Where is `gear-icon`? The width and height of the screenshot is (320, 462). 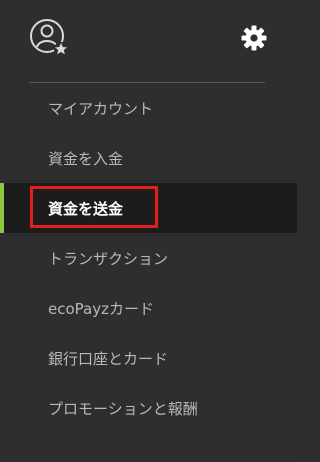
gear-icon is located at coordinates (254, 38).